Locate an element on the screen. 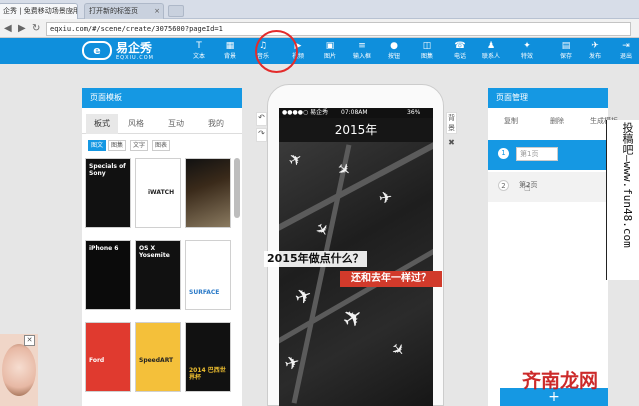 The height and width of the screenshot is (406, 639). logo-name: 易企秀 is located at coordinates (134, 48).